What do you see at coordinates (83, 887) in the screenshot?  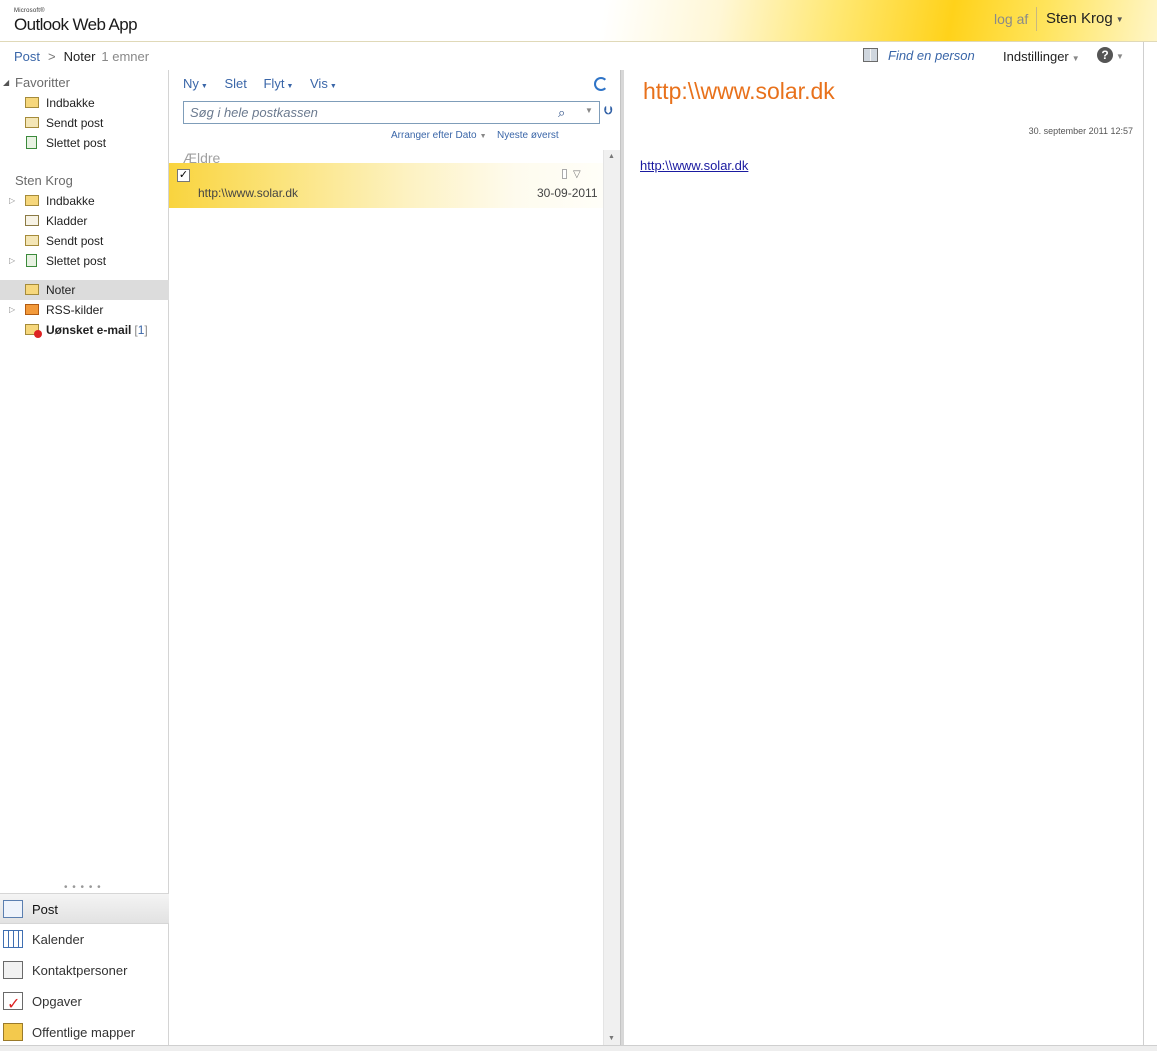 I see `resize-grip: • • • • •` at bounding box center [83, 887].